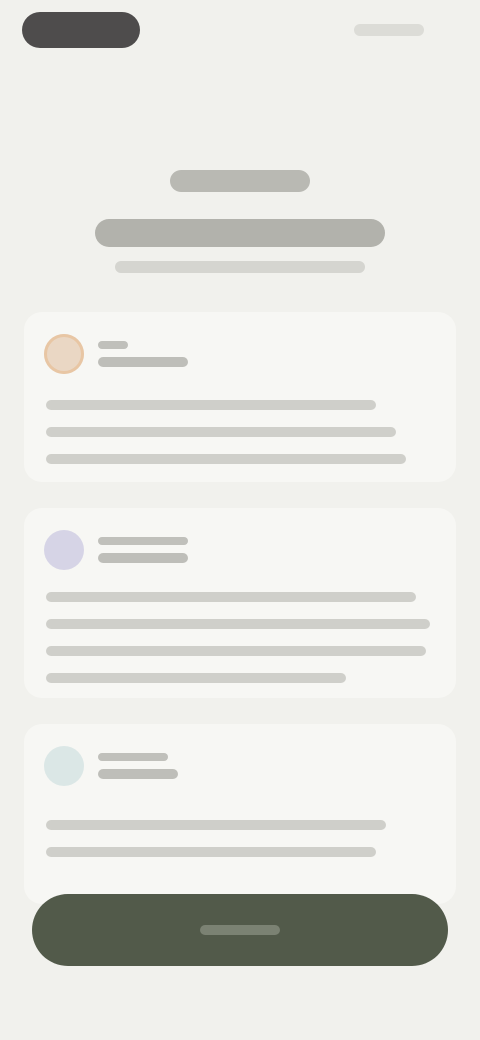  What do you see at coordinates (64, 766) in the screenshot?
I see `teal-circle-icon` at bounding box center [64, 766].